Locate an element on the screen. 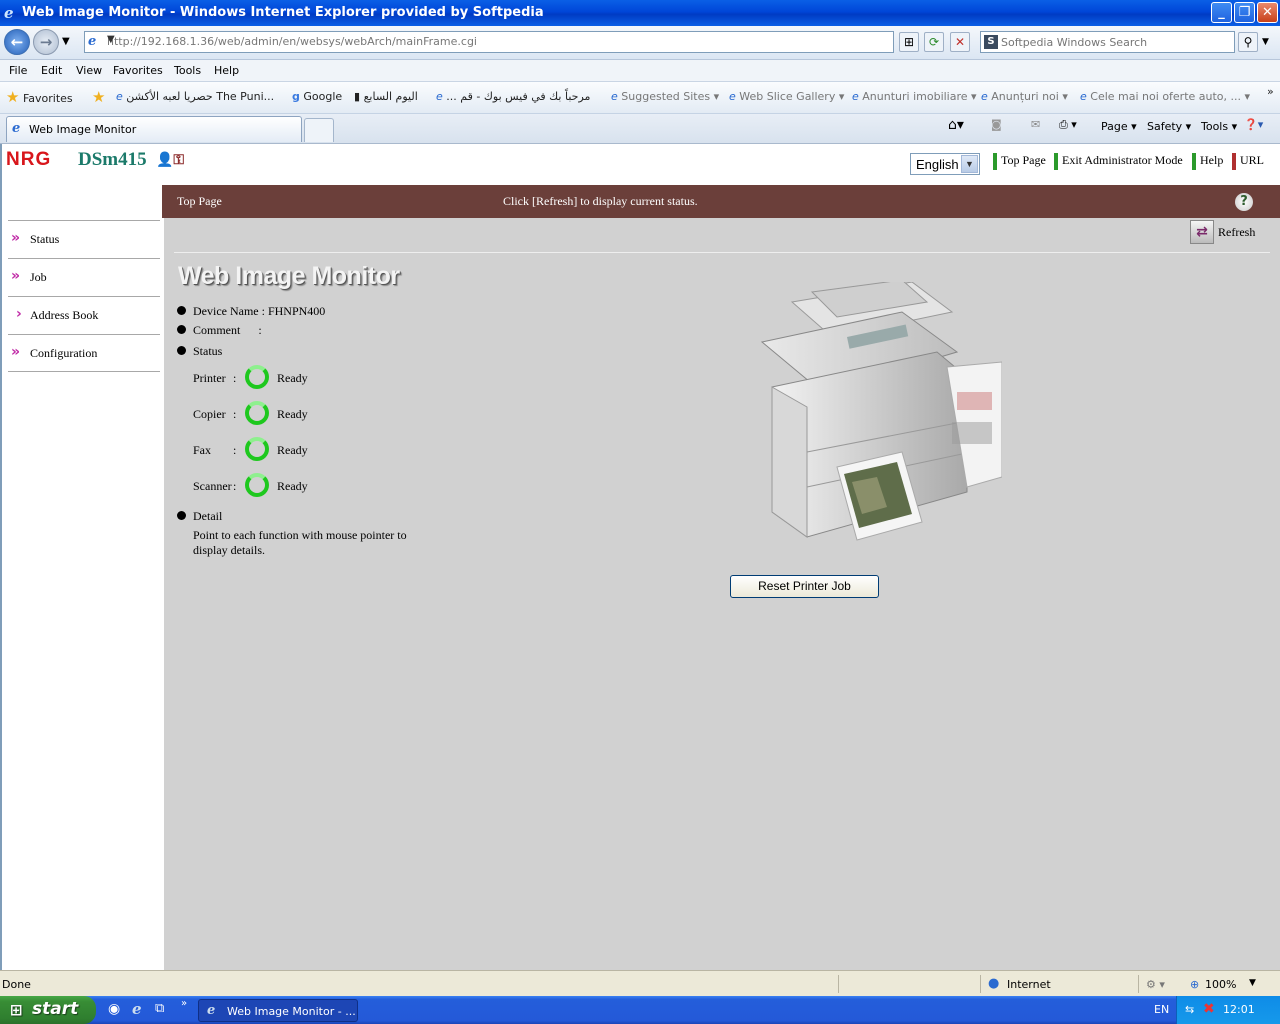 This screenshot has width=1280, height=1024. function-scanner-label: Scanner is located at coordinates (212, 486).